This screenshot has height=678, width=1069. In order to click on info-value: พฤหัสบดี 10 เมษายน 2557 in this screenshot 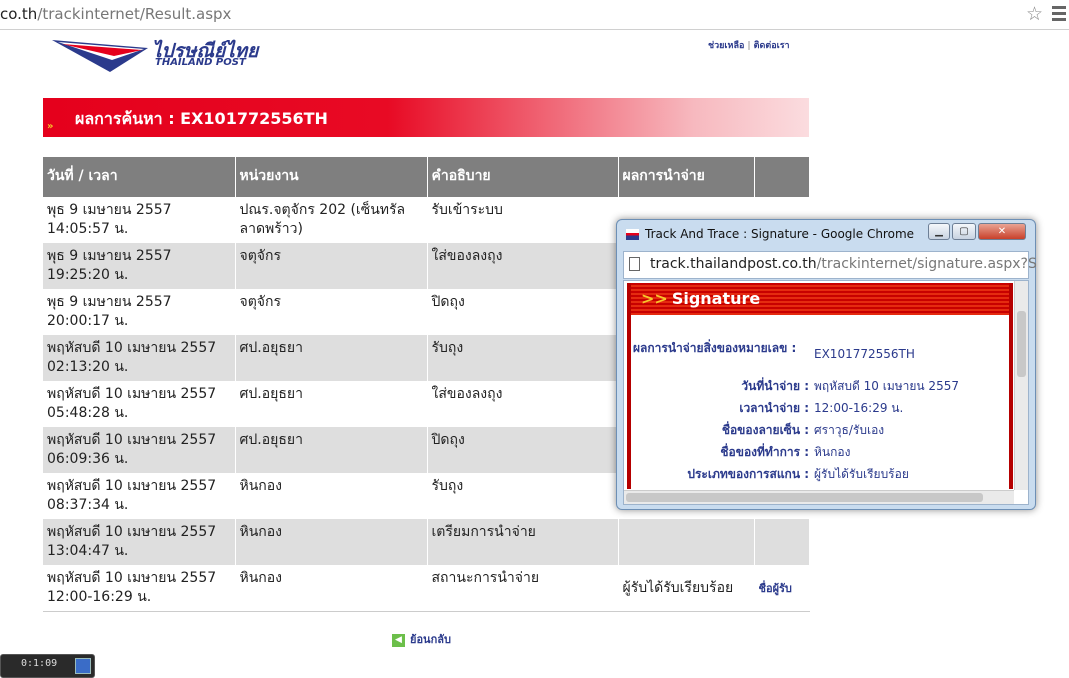, I will do `click(886, 386)`.